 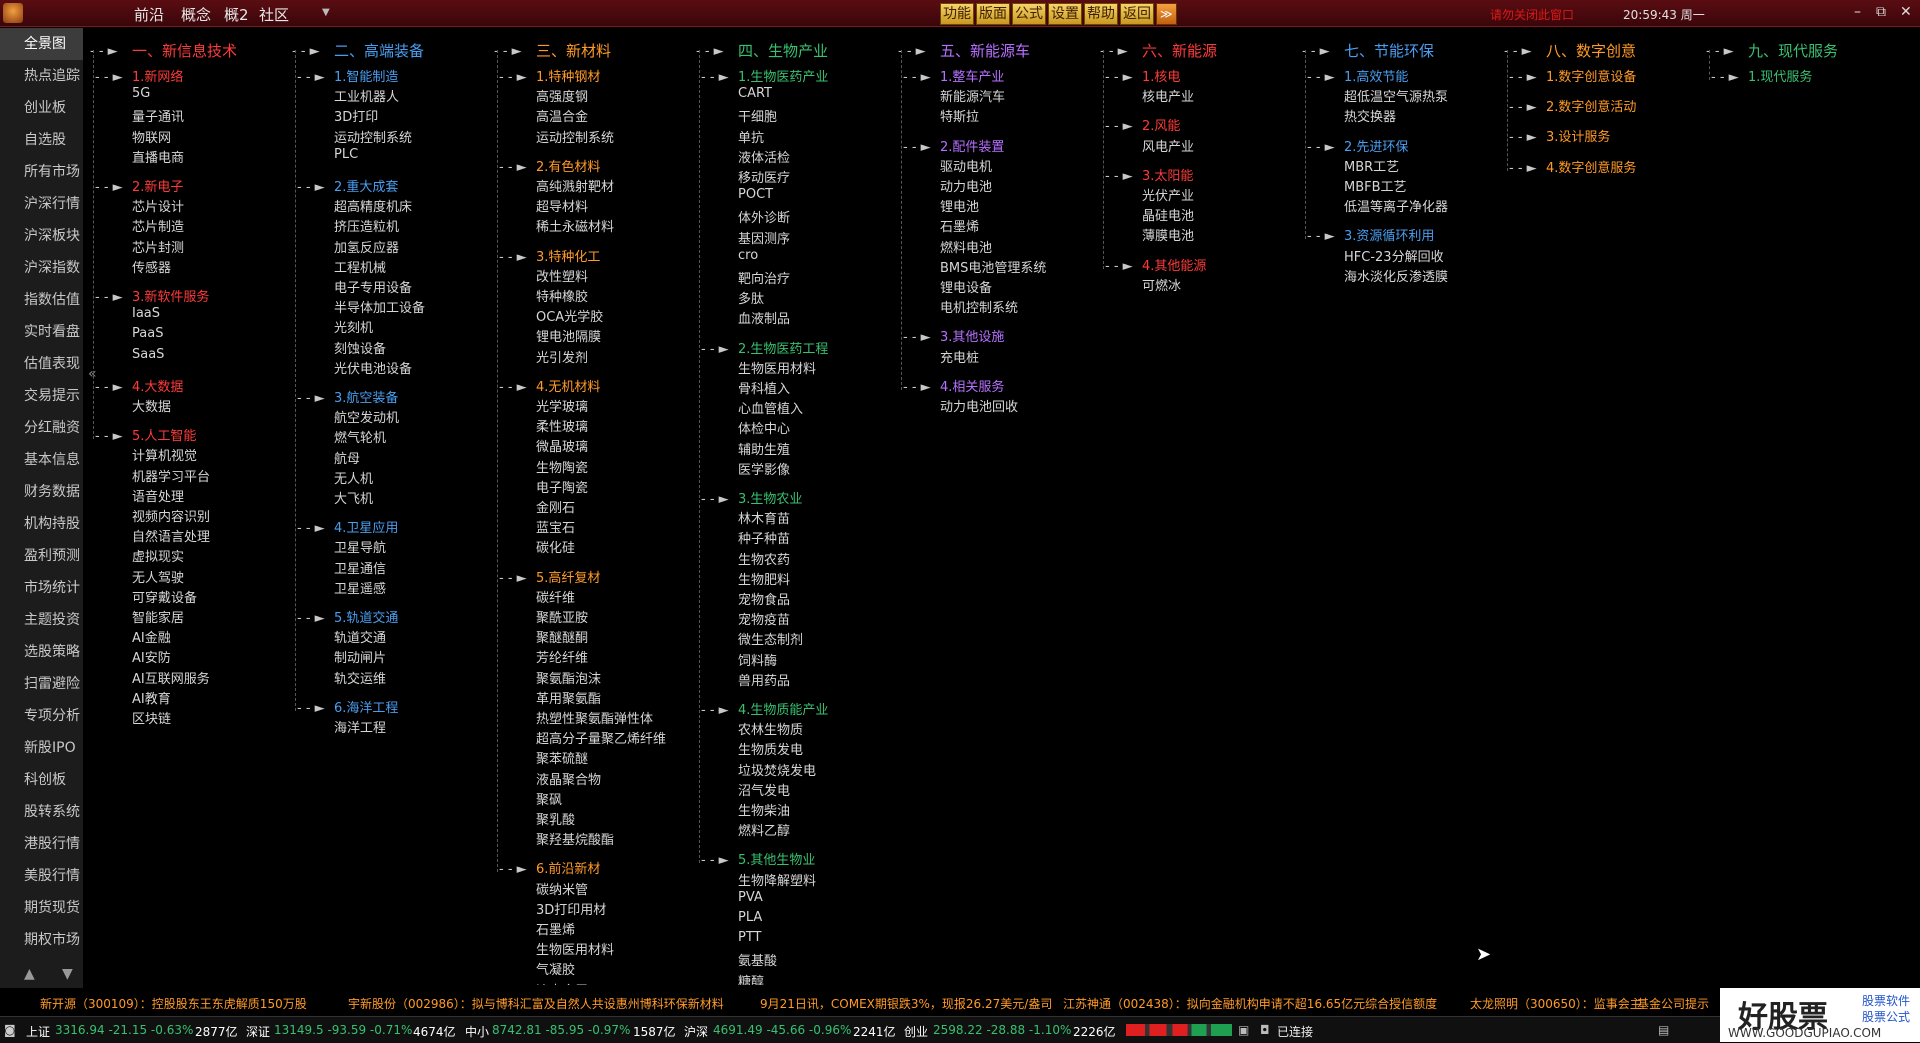 I want to click on concept-item: 基因测序, so click(x=764, y=237).